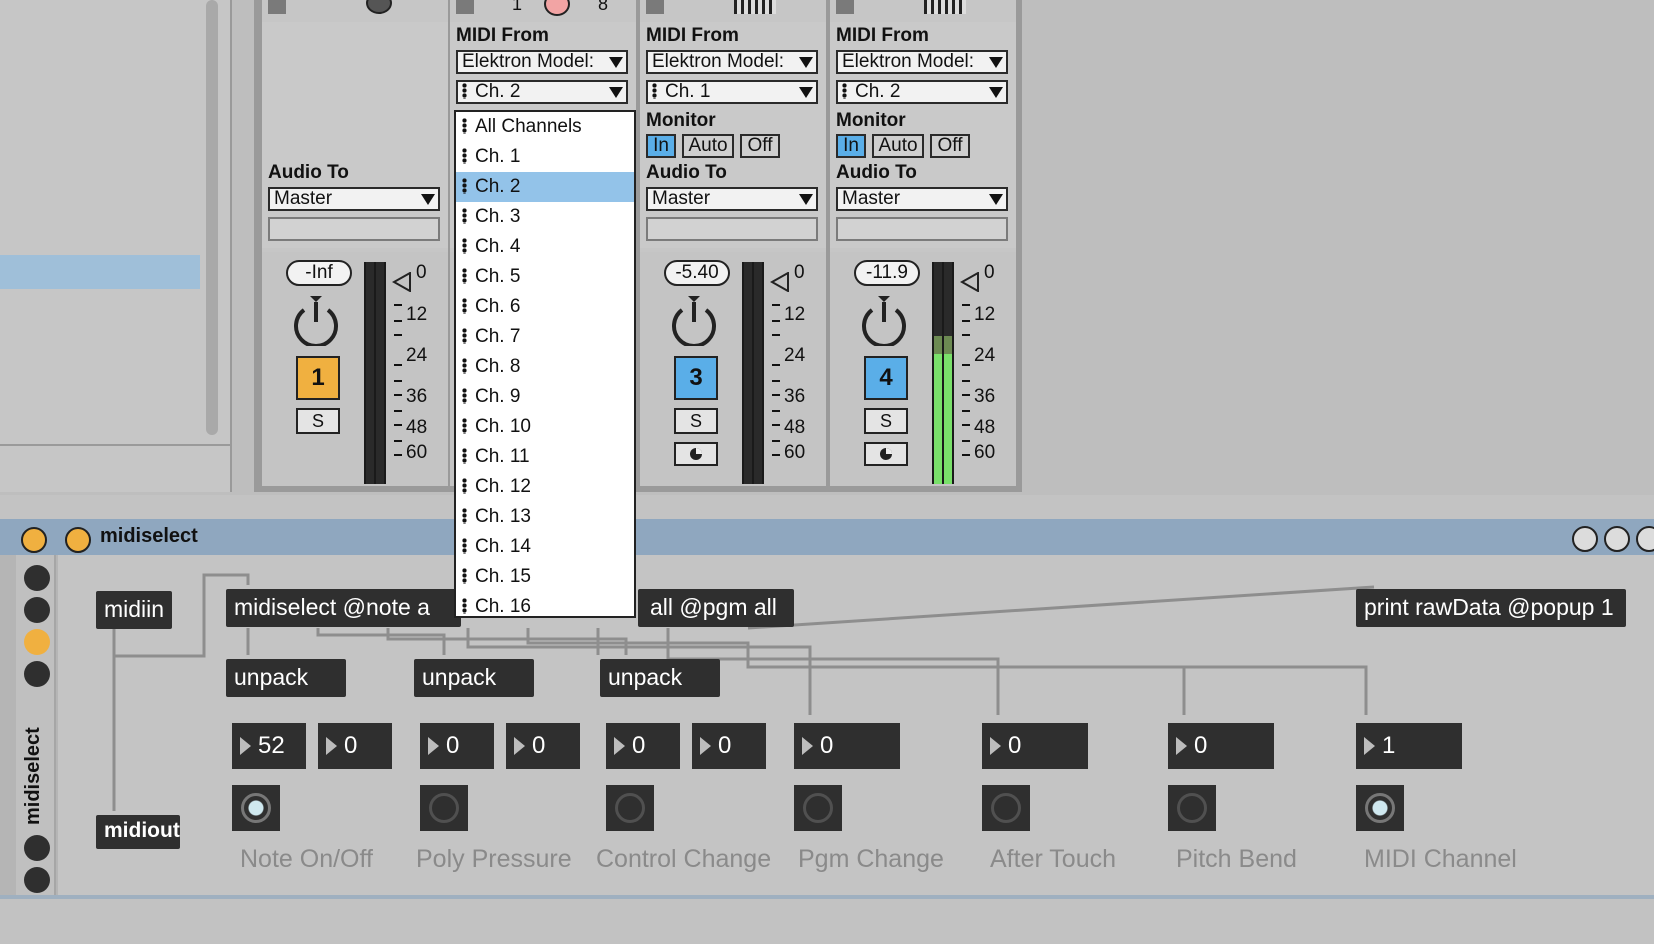 The width and height of the screenshot is (1654, 944). I want to click on channel-option: Ch. 4, so click(545, 247).